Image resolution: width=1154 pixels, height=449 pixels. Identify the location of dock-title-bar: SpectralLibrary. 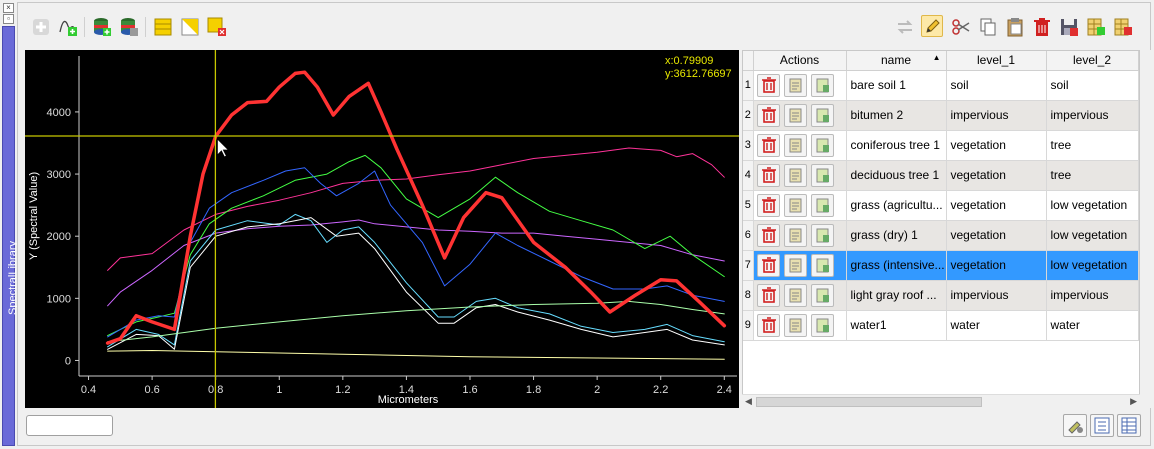
(10, 236).